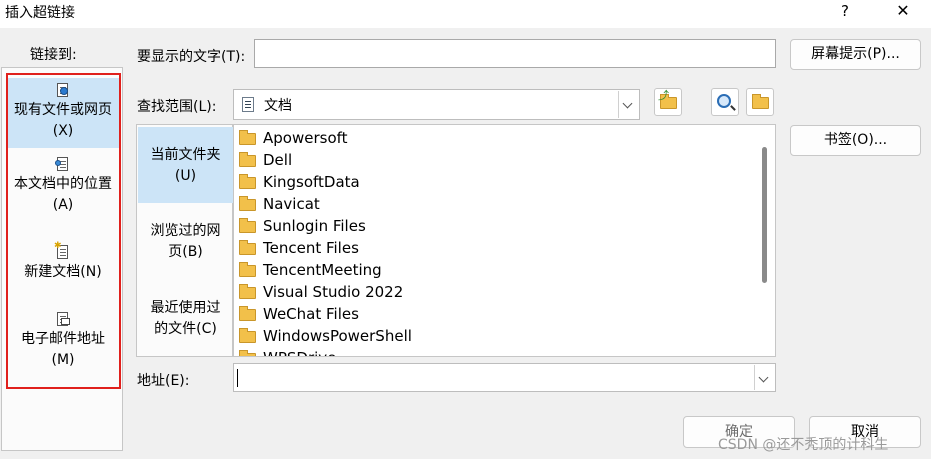  I want to click on location-recent-files: 最近使用过 的文件(C), so click(185, 323).